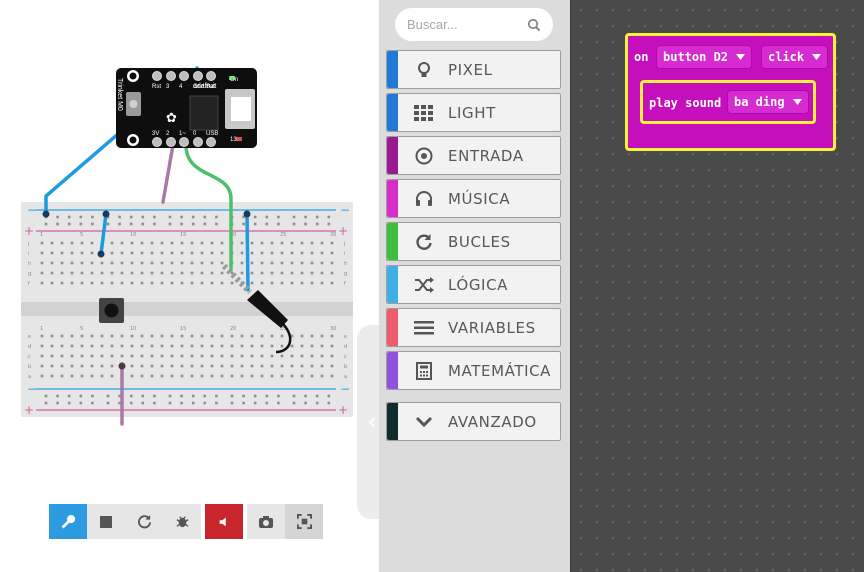 The height and width of the screenshot is (572, 864). I want to click on calculator-icon, so click(424, 371).